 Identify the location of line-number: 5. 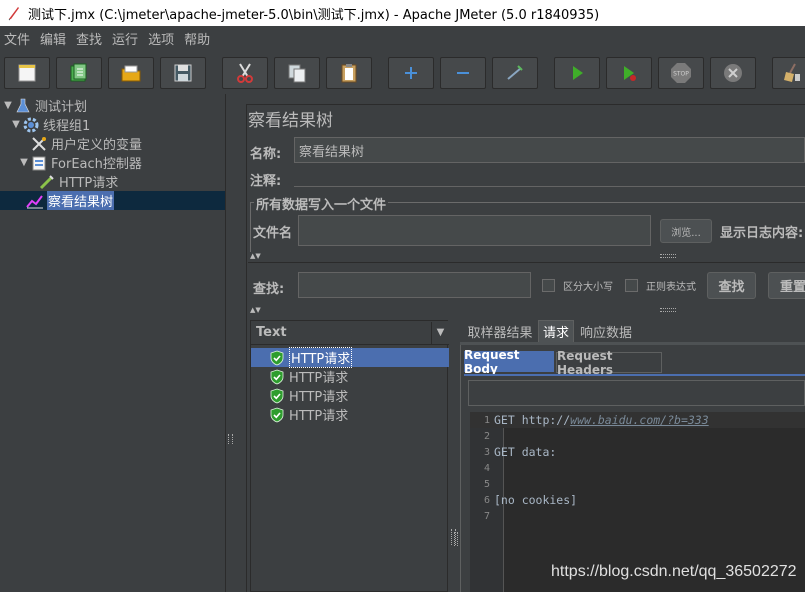
(486, 484).